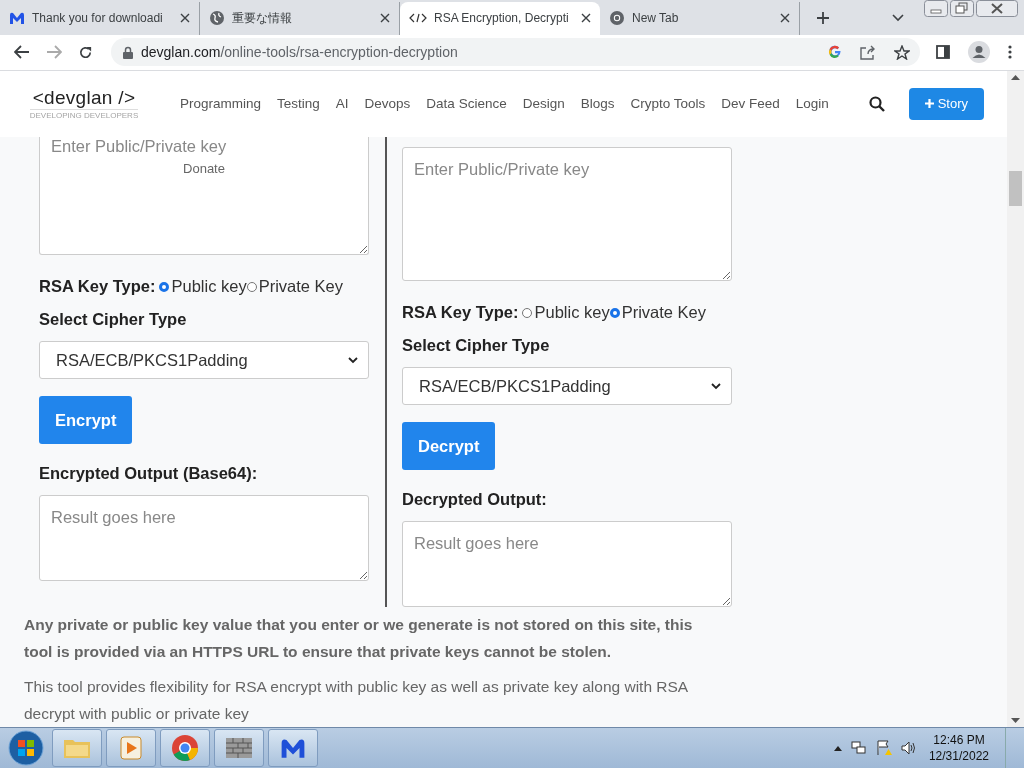 This screenshot has height=768, width=1024. Describe the element at coordinates (84, 98) in the screenshot. I see `site-logo: <devglan />` at that location.